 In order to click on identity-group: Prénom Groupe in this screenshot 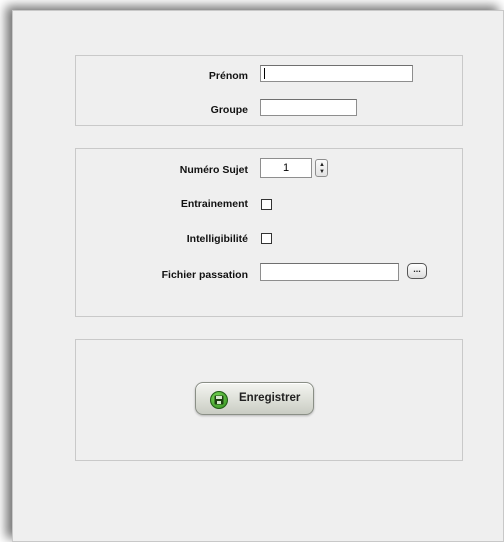, I will do `click(269, 90)`.